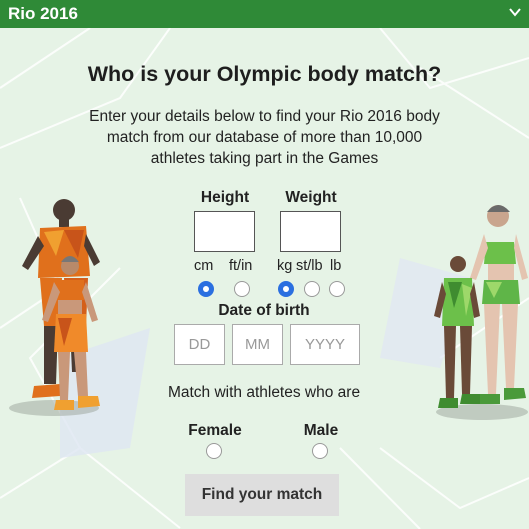 Image resolution: width=529 pixels, height=529 pixels. I want to click on weight-label: Weight, so click(311, 197).